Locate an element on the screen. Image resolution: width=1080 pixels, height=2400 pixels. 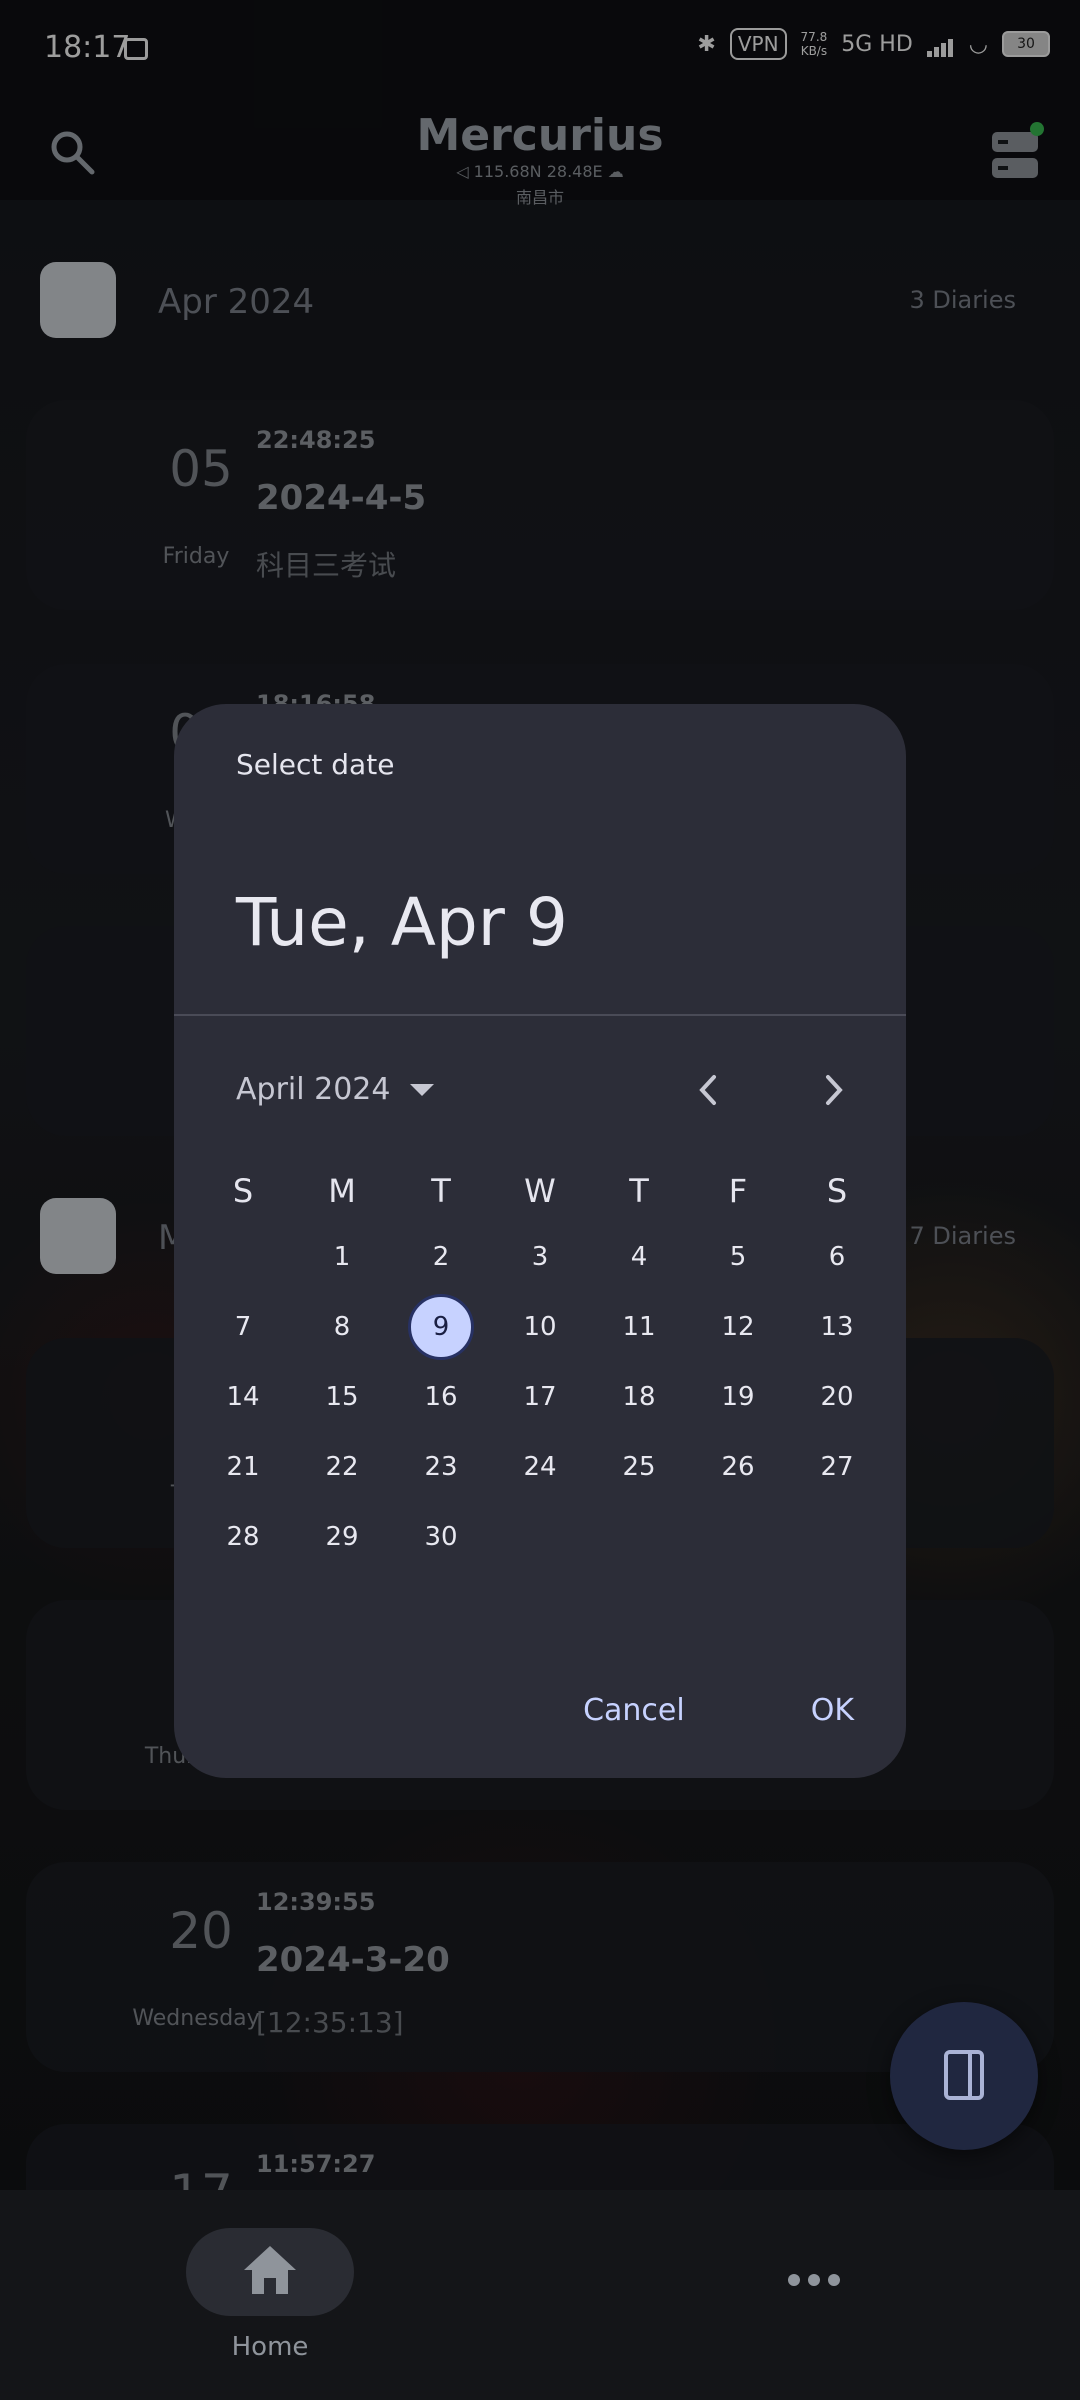
calendar-day: 27 is located at coordinates (837, 1467).